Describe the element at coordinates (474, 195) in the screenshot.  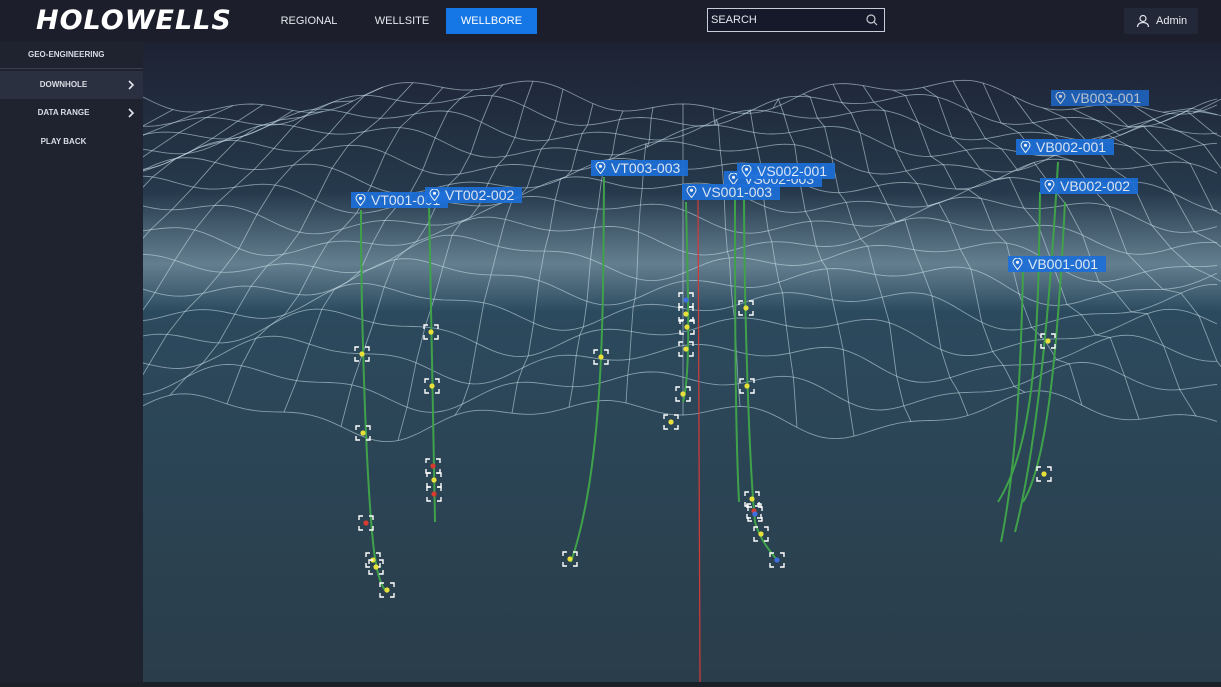
I see `well-label-vt002-002: VT002-002` at that location.